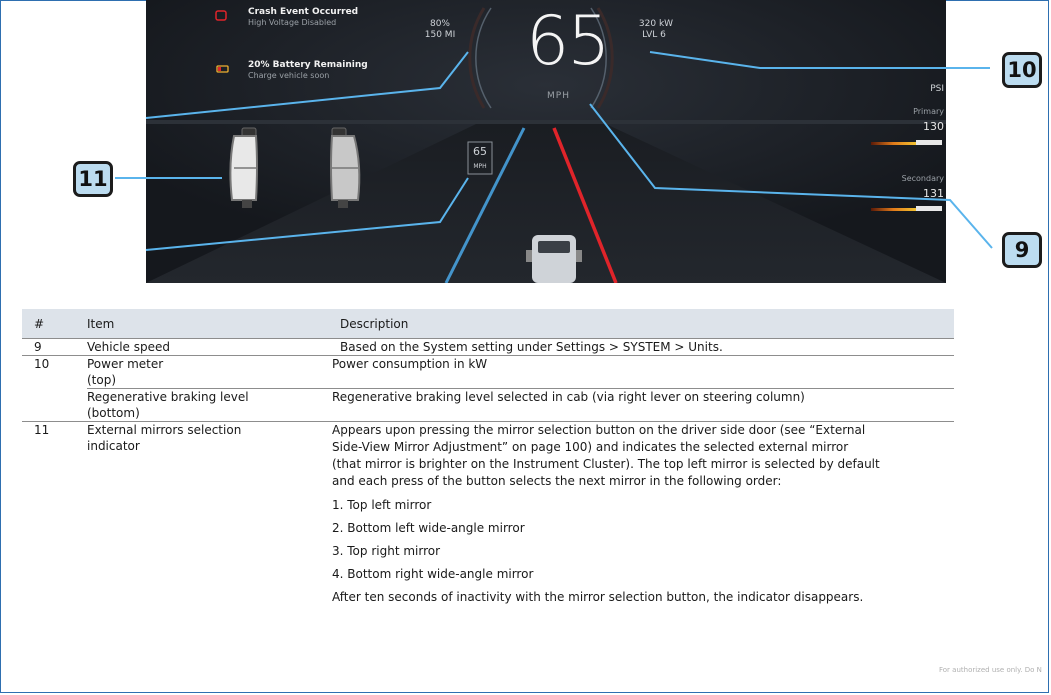 This screenshot has height=695, width=1051. Describe the element at coordinates (386, 551) in the screenshot. I see `list-item: 3. Top right mirror` at that location.